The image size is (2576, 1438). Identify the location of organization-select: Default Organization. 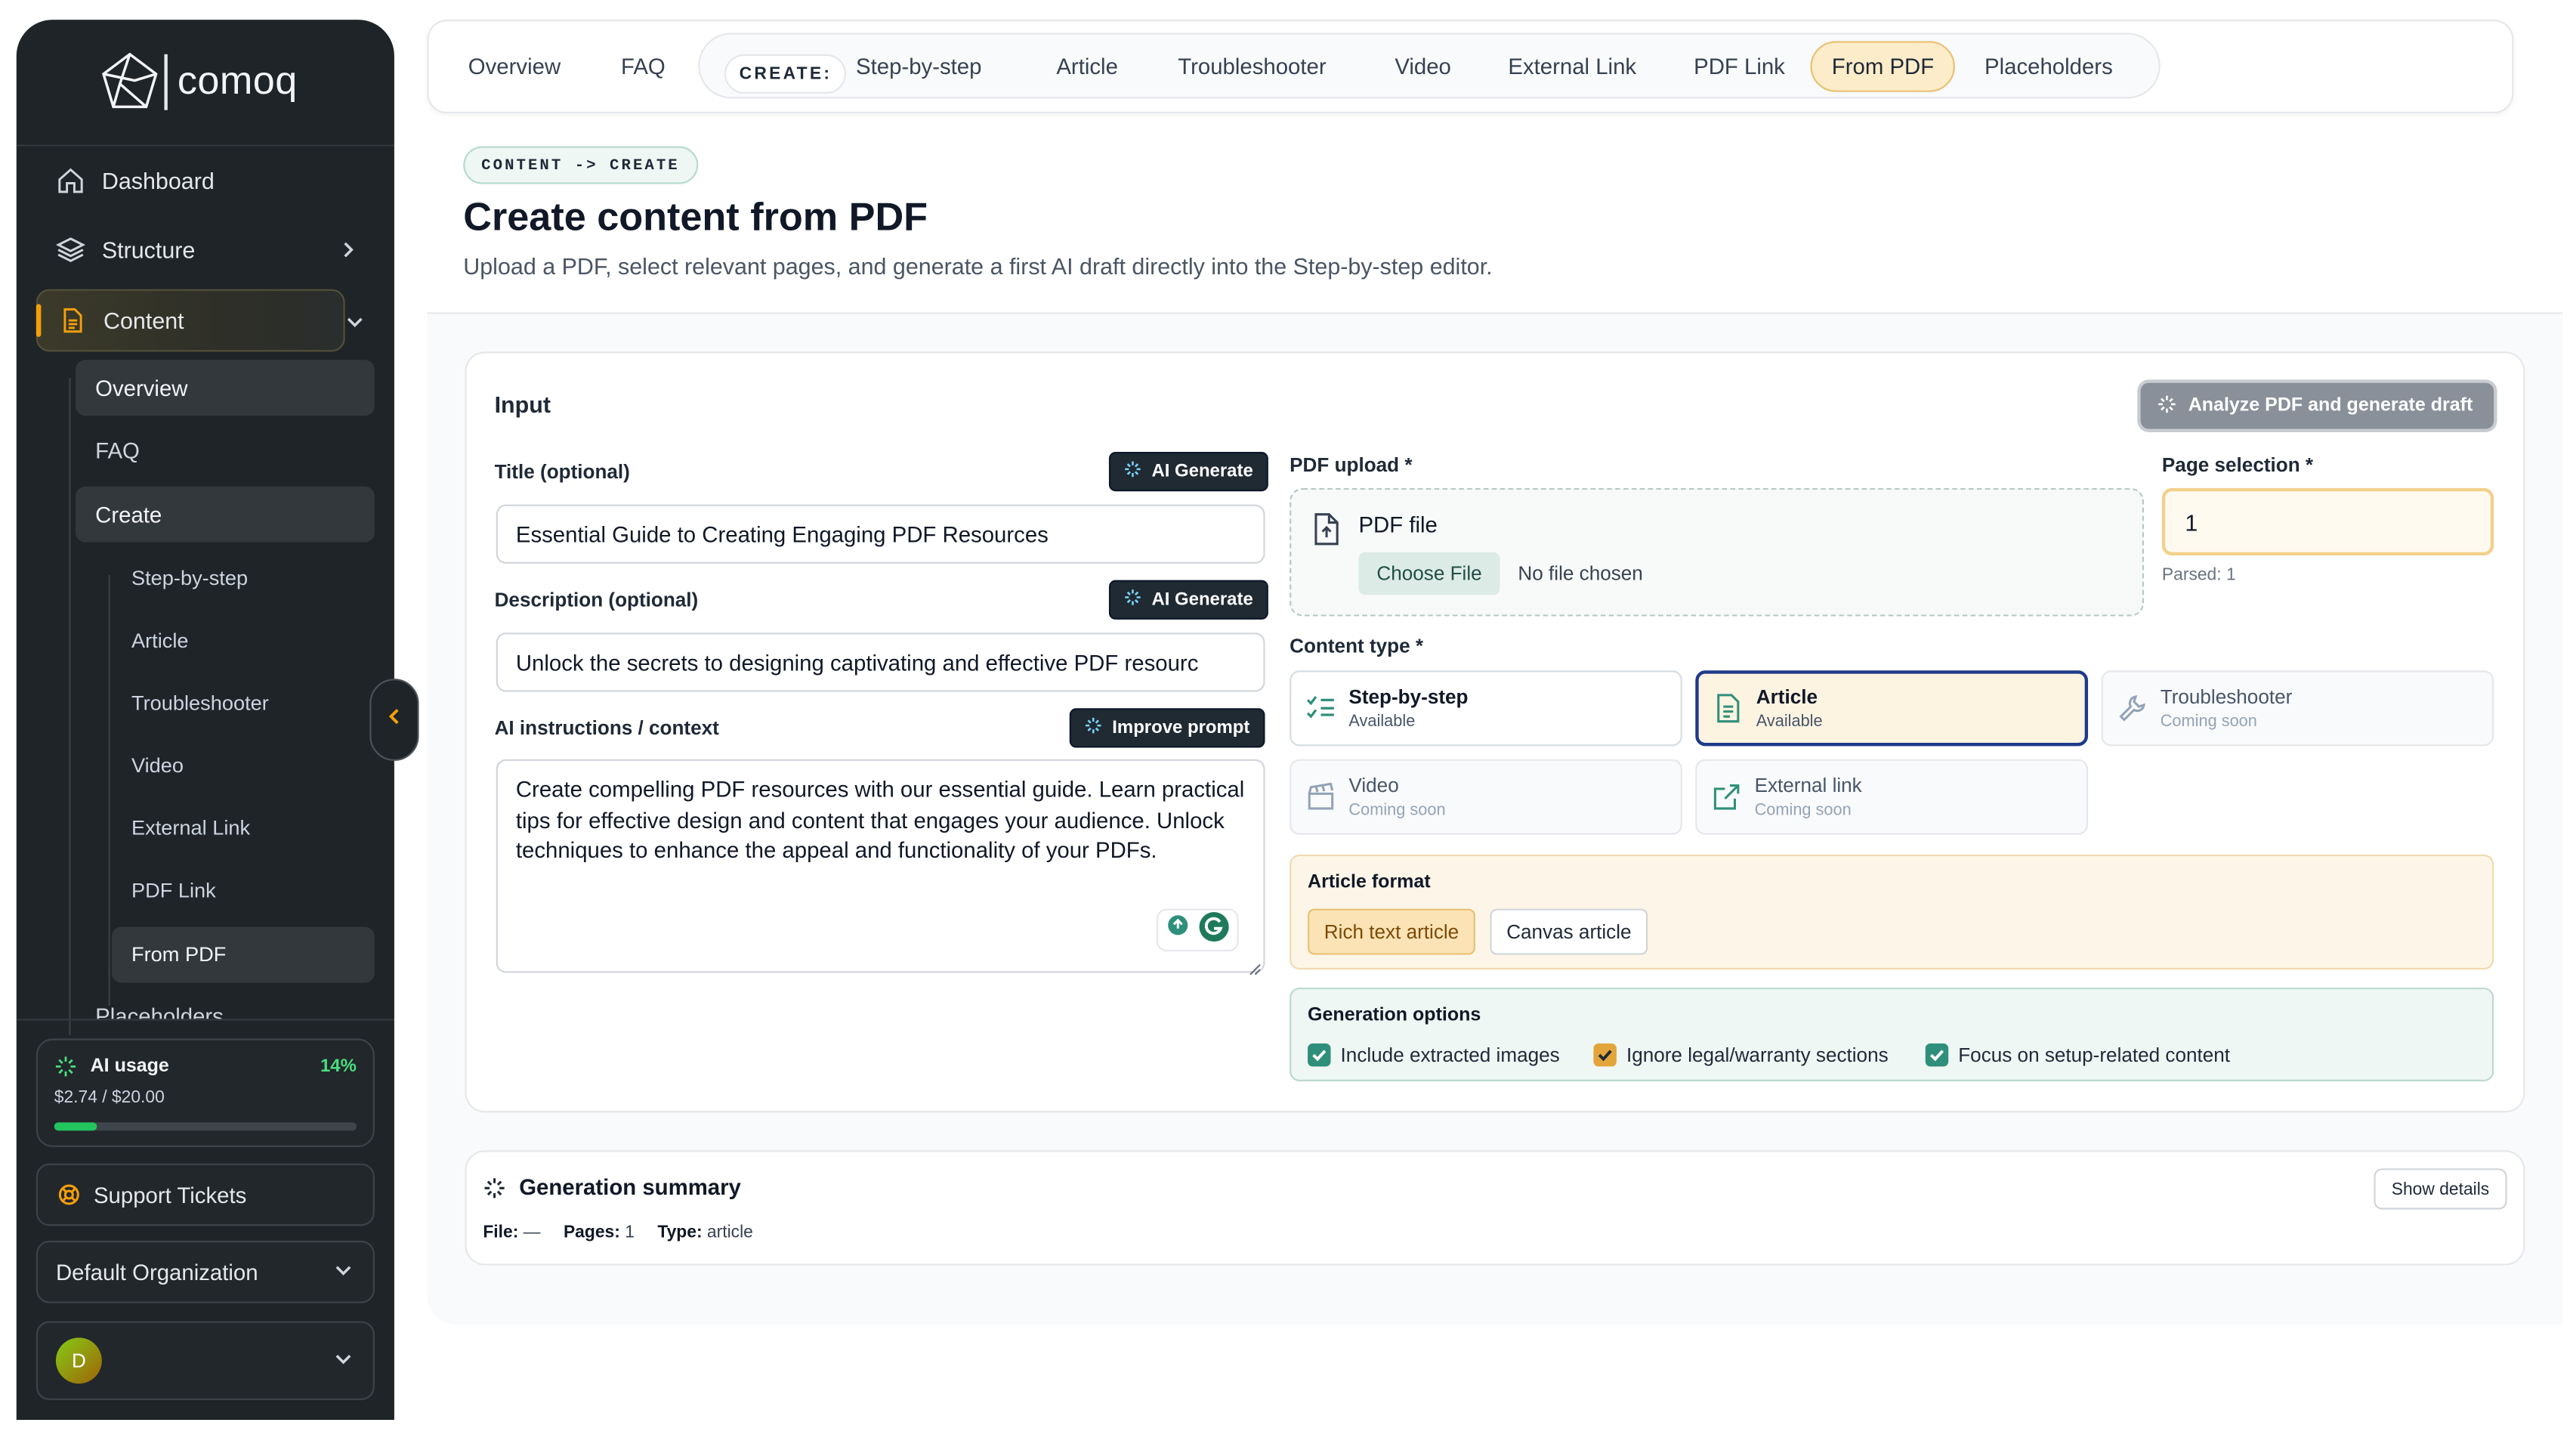
(205, 1271).